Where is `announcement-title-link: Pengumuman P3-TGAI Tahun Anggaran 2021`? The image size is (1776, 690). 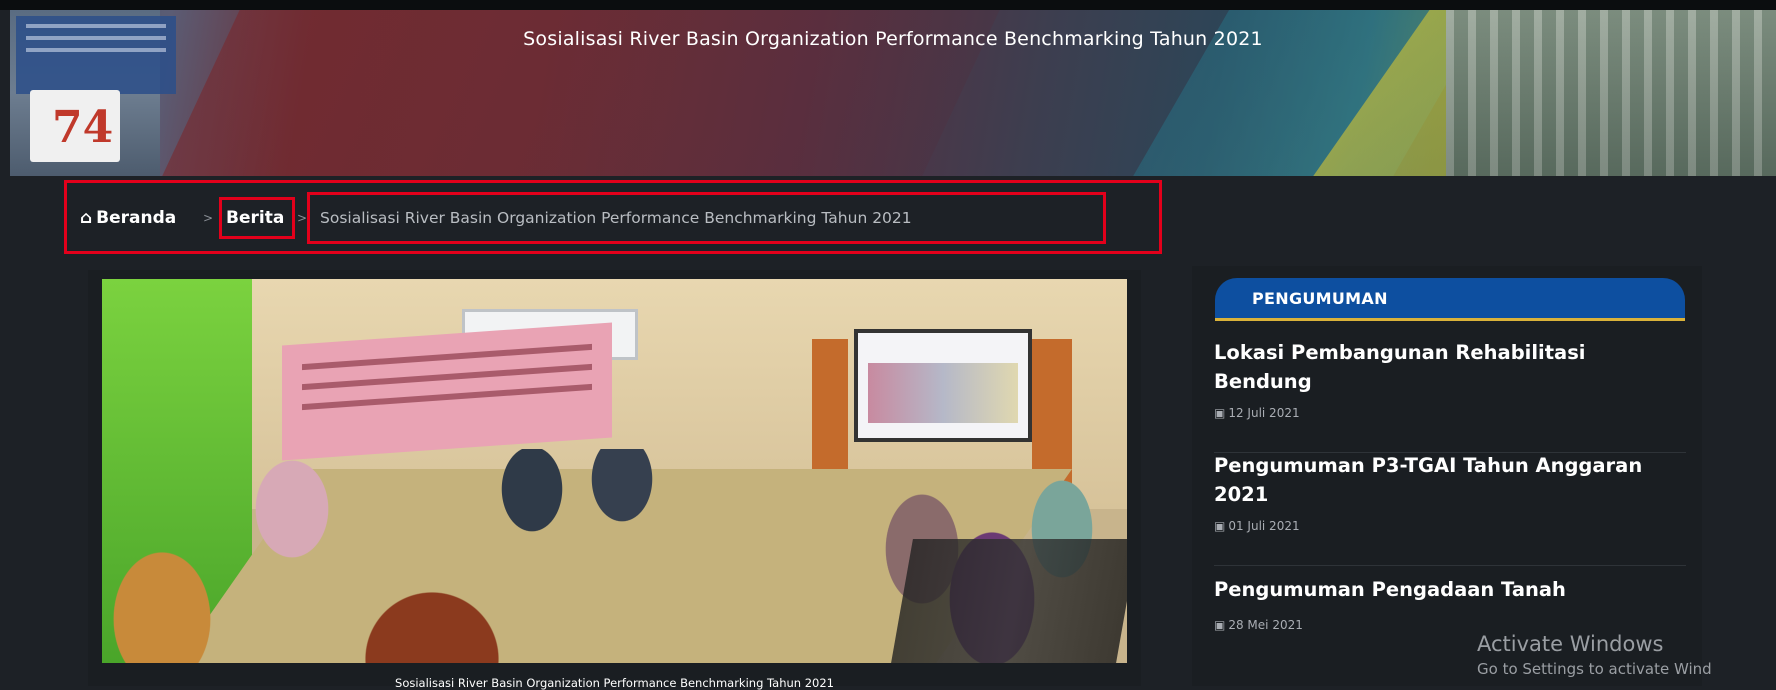 announcement-title-link: Pengumuman P3-TGAI Tahun Anggaran 2021 is located at coordinates (1450, 480).